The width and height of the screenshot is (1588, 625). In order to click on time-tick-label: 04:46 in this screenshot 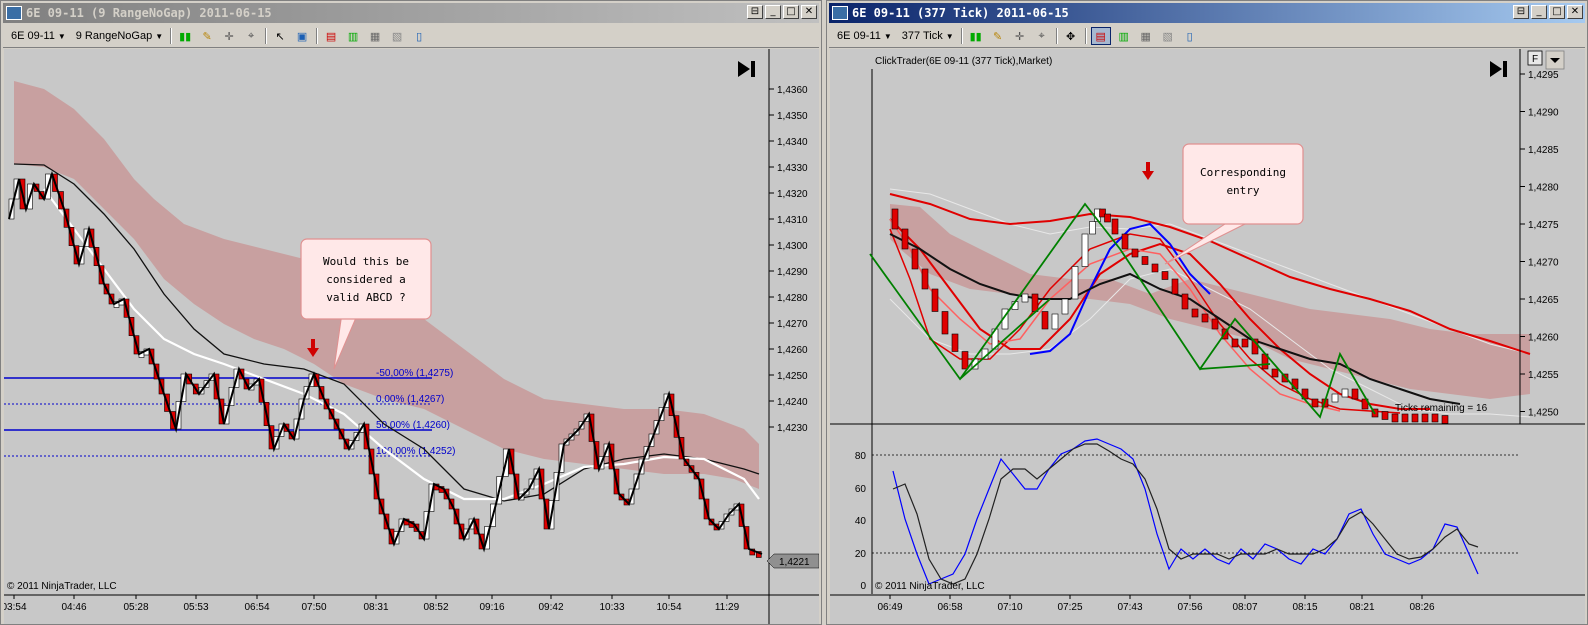, I will do `click(73, 607)`.